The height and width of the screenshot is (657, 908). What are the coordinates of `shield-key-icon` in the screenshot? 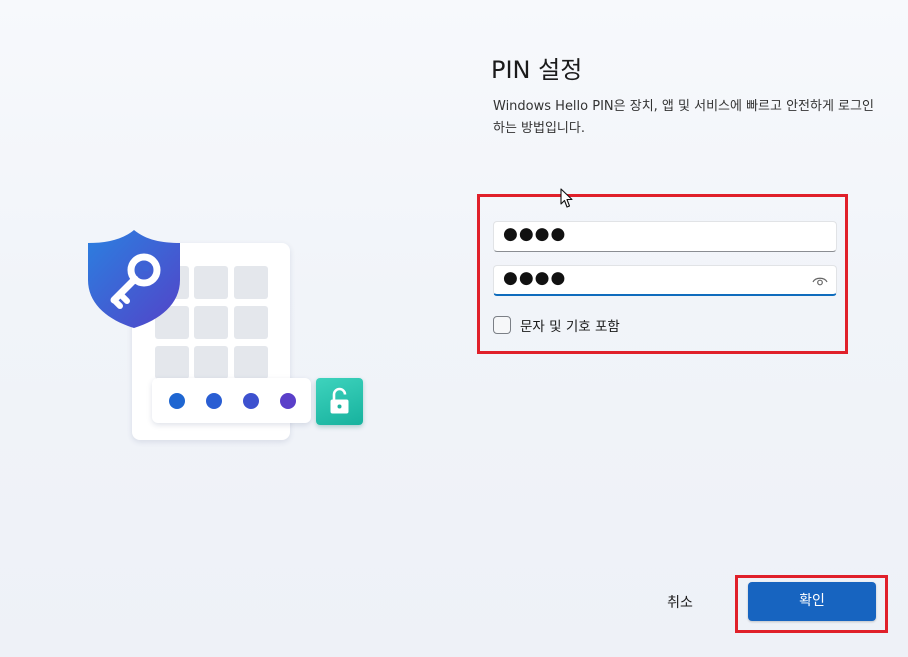 It's located at (134, 279).